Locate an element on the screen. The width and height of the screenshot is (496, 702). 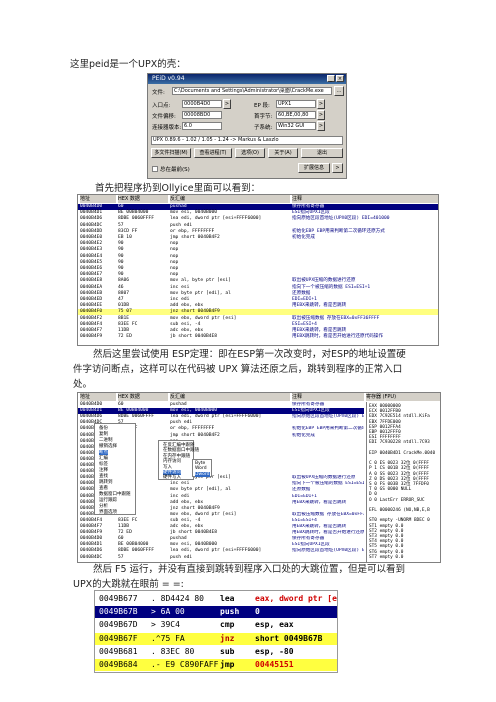
ep-section-more-button: > is located at coordinates (321, 104).